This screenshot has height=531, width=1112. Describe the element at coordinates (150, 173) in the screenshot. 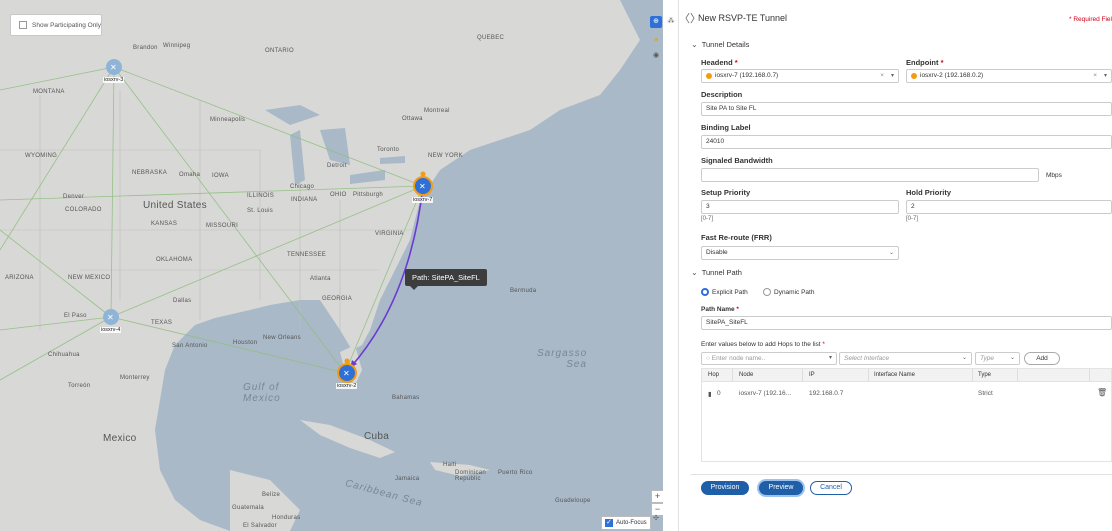

I see `map-label-nebraska: NEBRASKA` at that location.